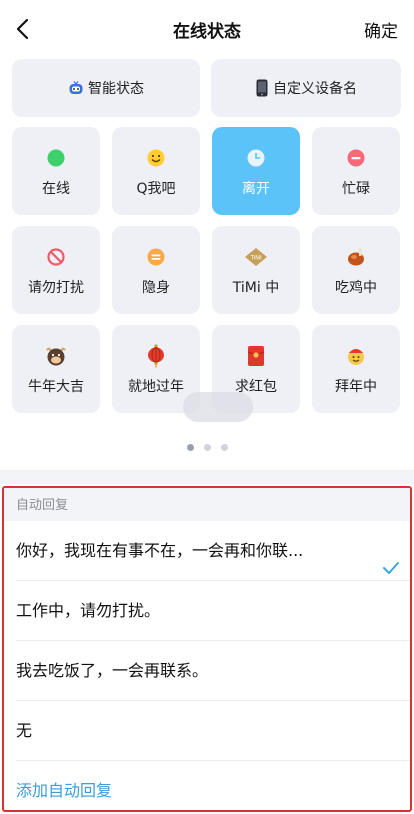 The height and width of the screenshot is (814, 414). What do you see at coordinates (356, 158) in the screenshot?
I see `minus-circle-icon` at bounding box center [356, 158].